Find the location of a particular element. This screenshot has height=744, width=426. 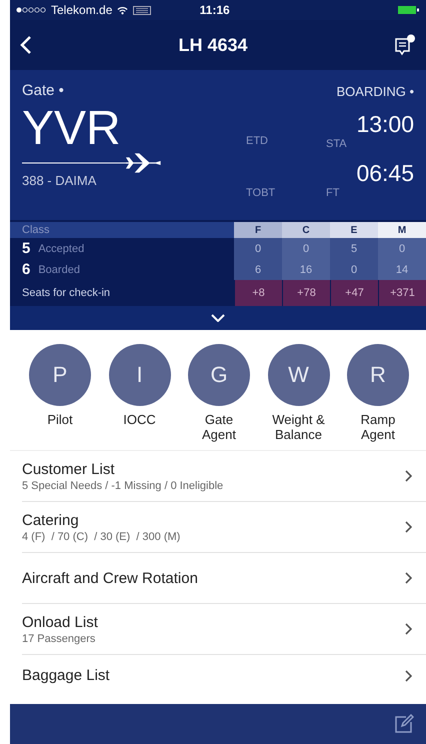

row-label: Accepted is located at coordinates (61, 248).